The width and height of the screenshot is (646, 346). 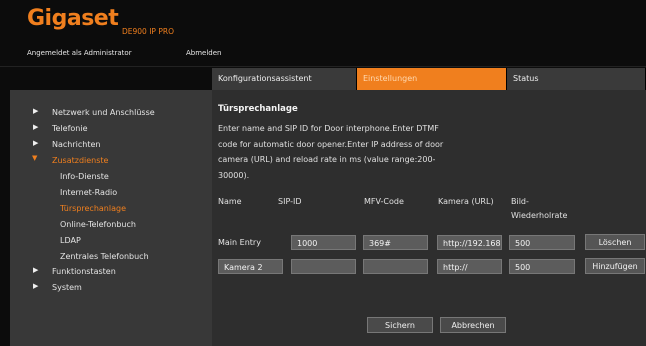 What do you see at coordinates (70, 128) in the screenshot?
I see `sidebar-item-telefonie: Telefonie` at bounding box center [70, 128].